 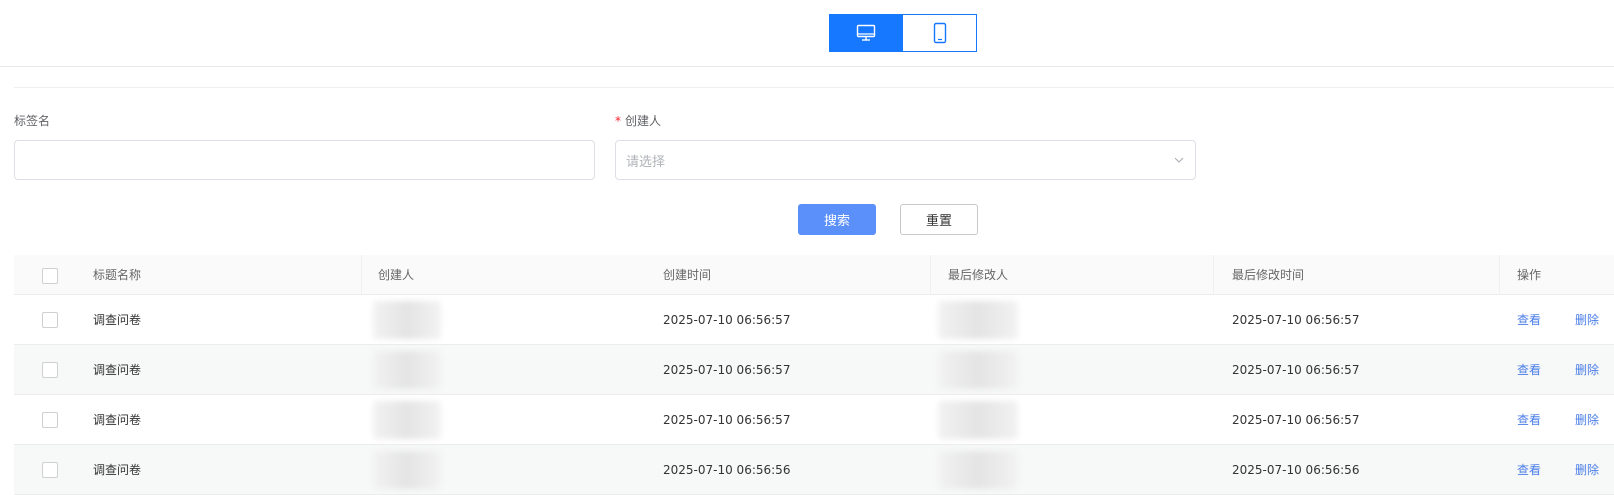 I want to click on device-view-toggle, so click(x=903, y=33).